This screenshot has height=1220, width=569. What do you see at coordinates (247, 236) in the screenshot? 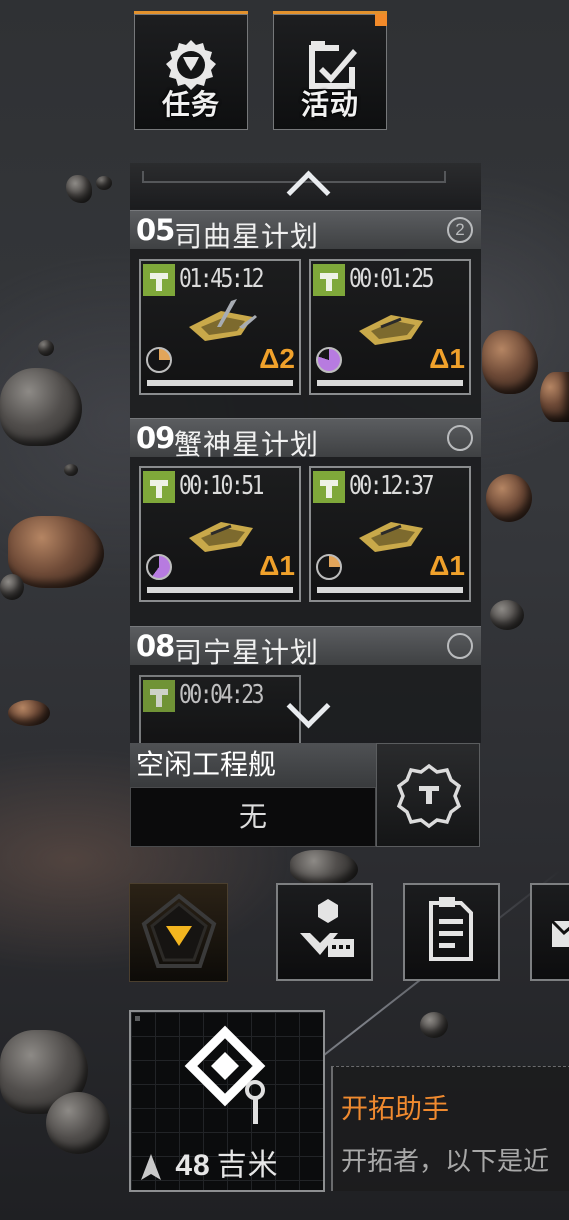
I see `project-name: 司曲星计划` at bounding box center [247, 236].